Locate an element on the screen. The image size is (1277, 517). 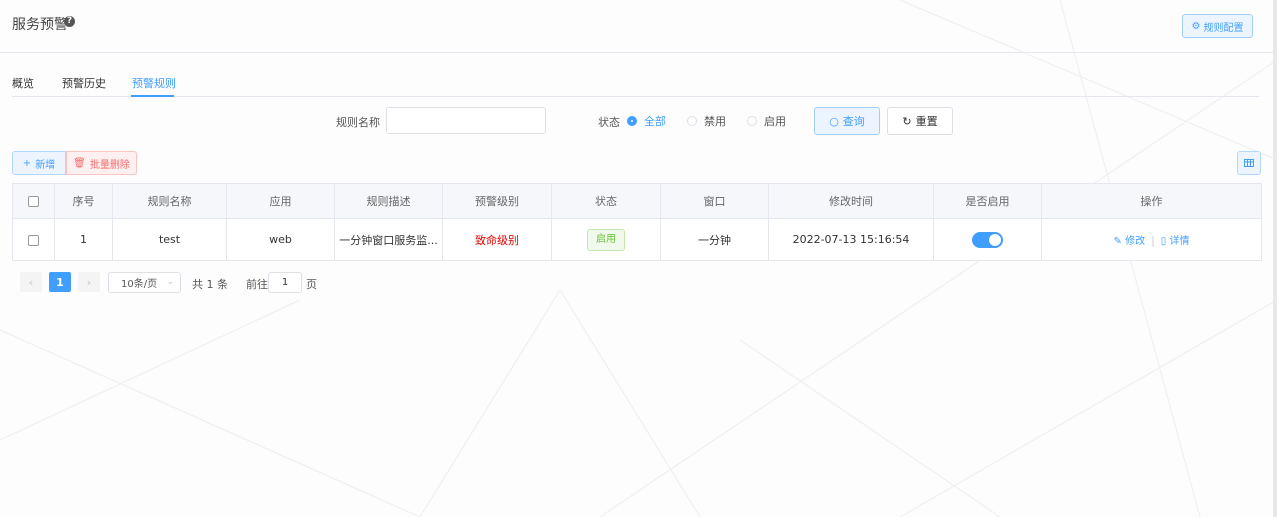
edit-label: 修改 is located at coordinates (1135, 241).